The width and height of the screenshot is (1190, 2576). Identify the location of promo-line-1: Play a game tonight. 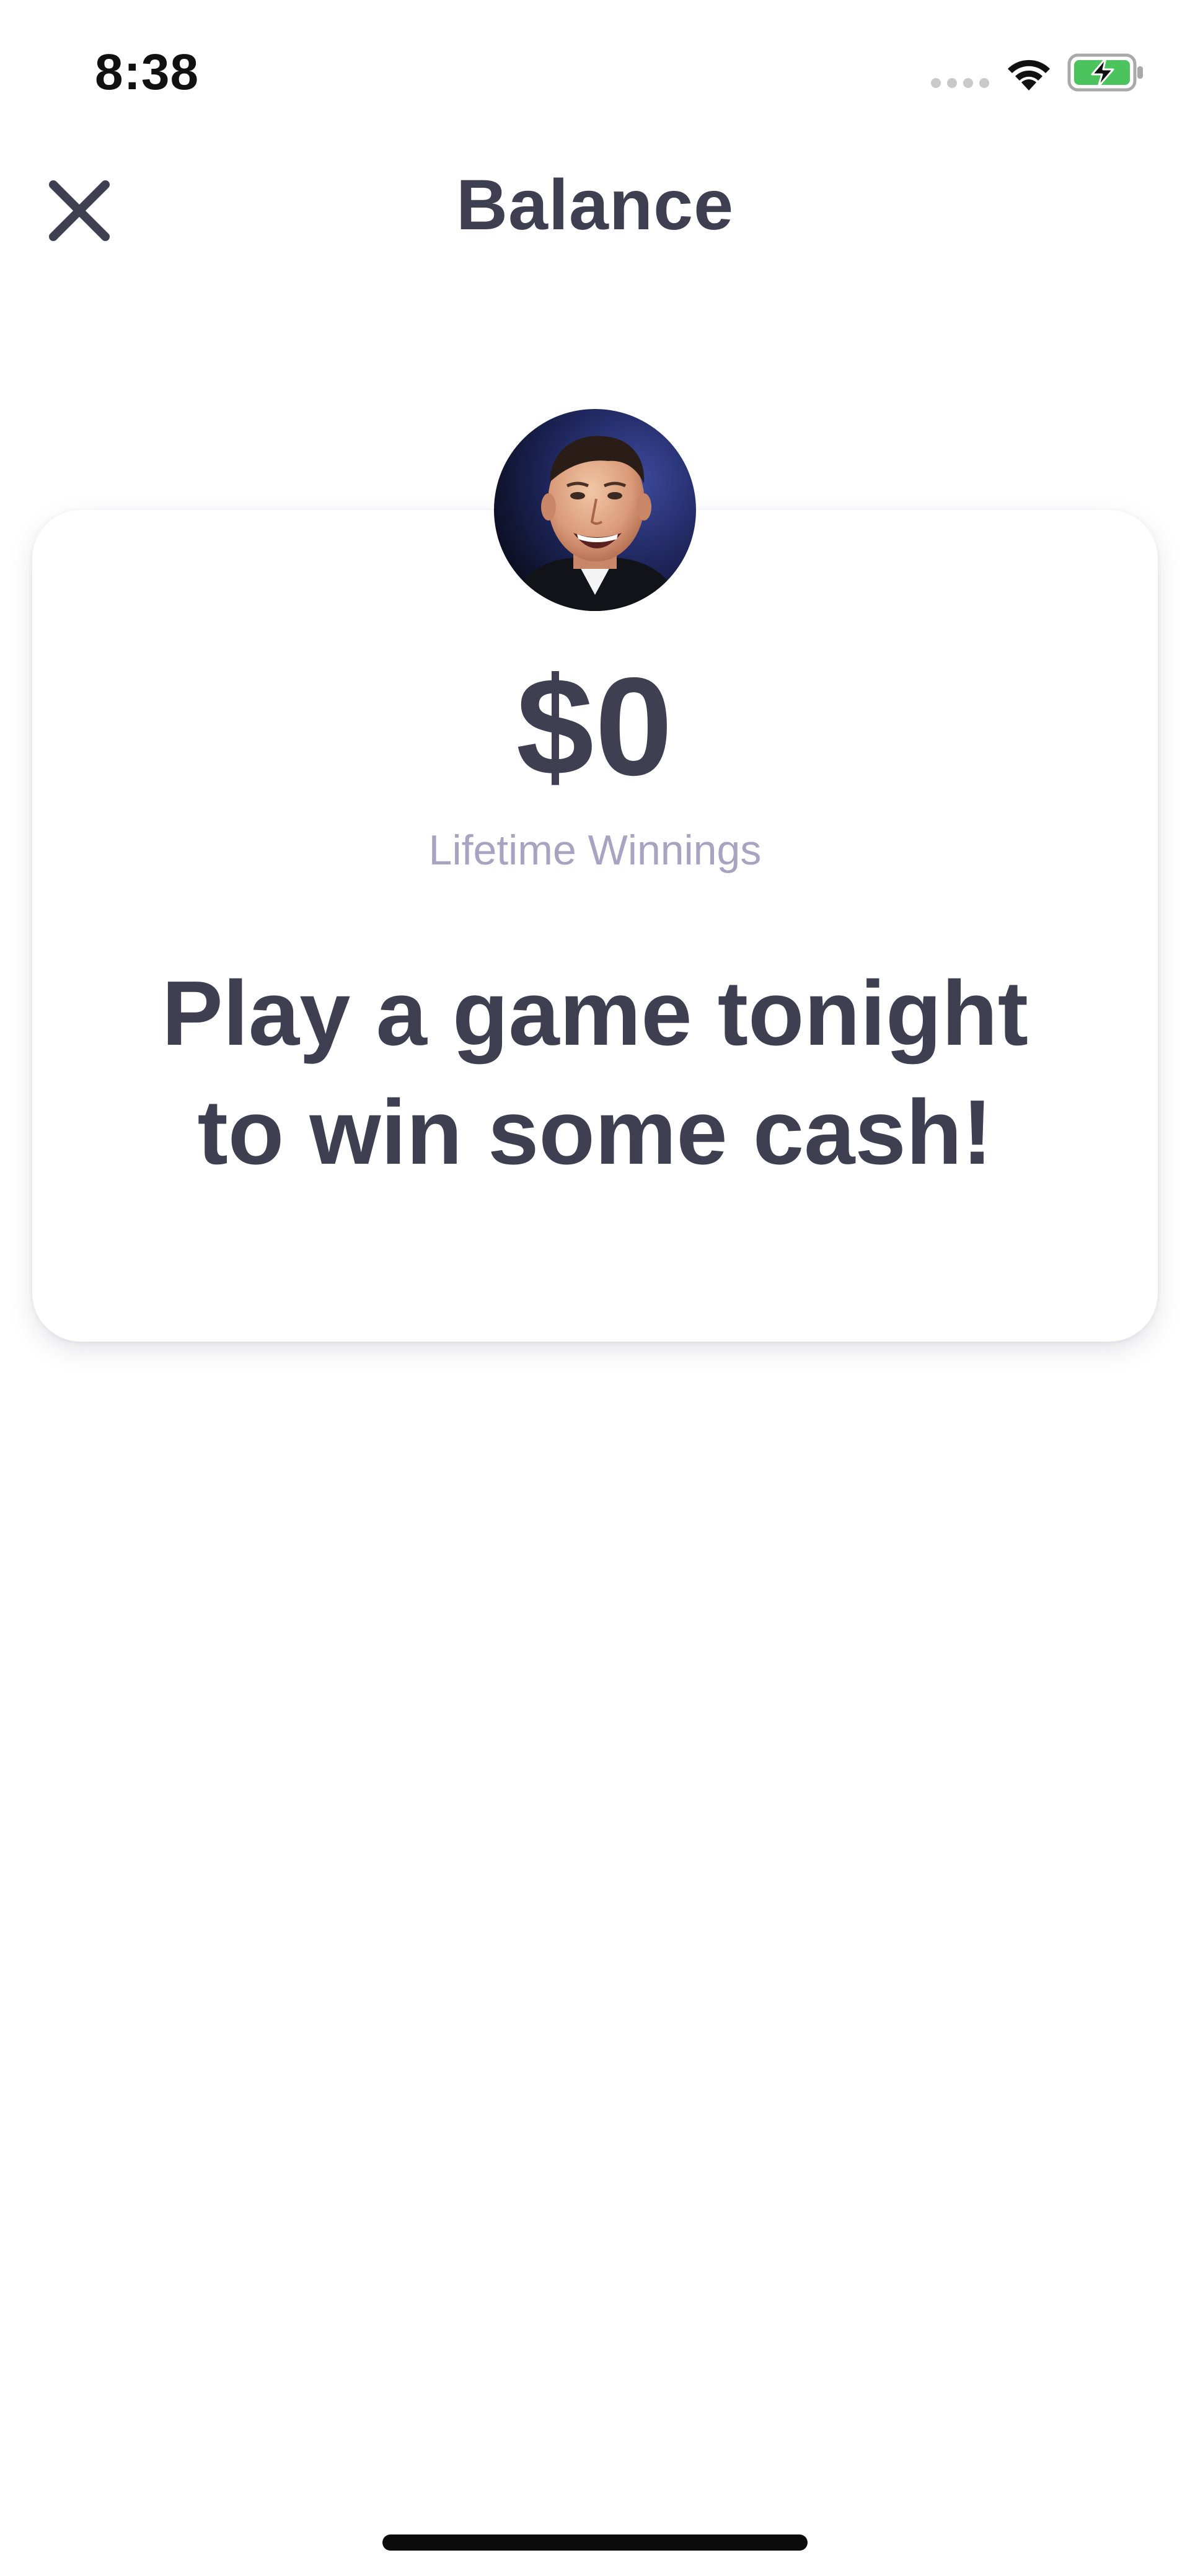
(595, 1014).